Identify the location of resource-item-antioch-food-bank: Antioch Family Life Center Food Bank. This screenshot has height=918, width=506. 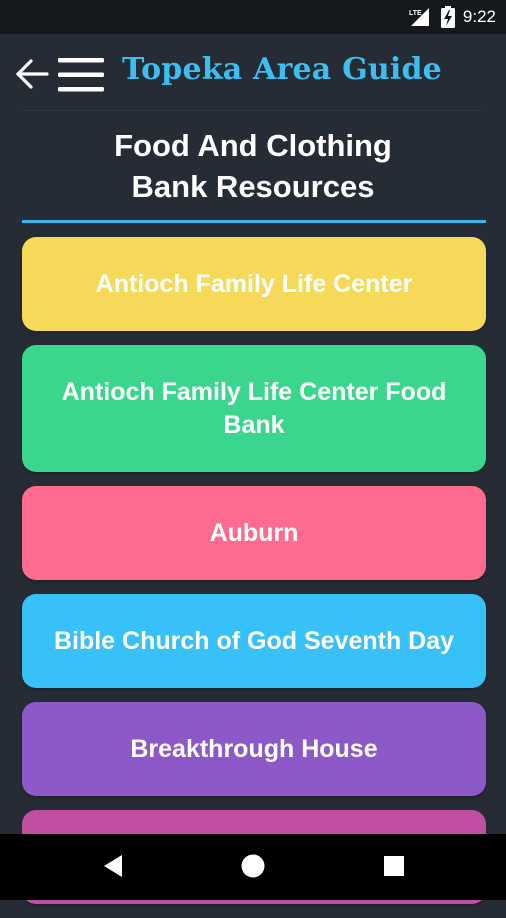
(254, 408).